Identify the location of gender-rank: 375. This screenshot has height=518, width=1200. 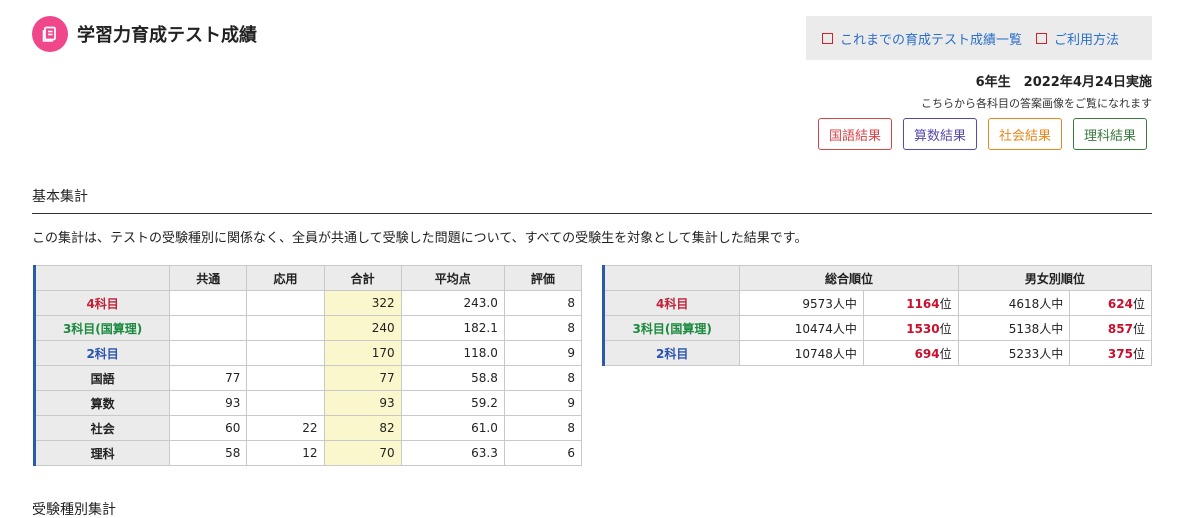
(1120, 353).